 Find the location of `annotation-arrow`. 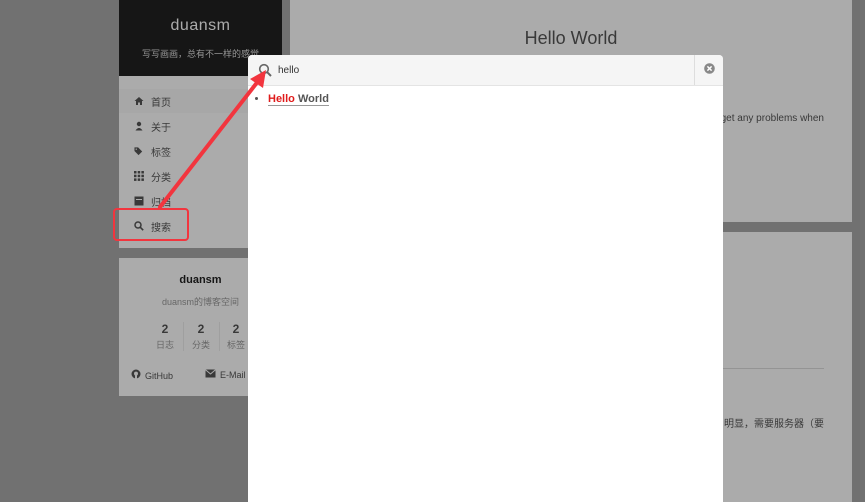

annotation-arrow is located at coordinates (212, 139).